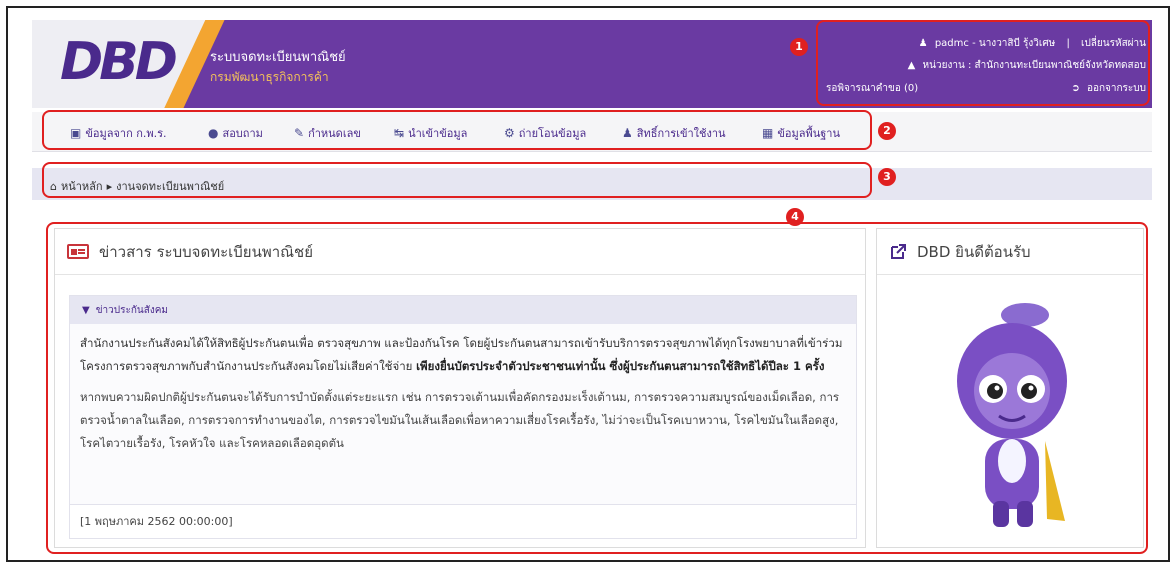  What do you see at coordinates (768, 133) in the screenshot?
I see `table-icon: ▦` at bounding box center [768, 133].